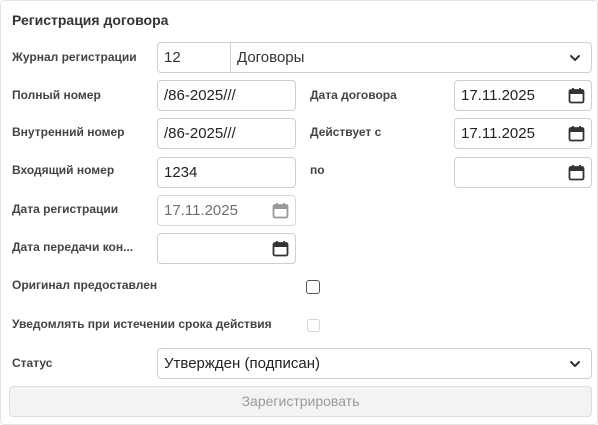 This screenshot has width=598, height=425. What do you see at coordinates (226, 172) in the screenshot?
I see `incoming-number-input: 1234` at bounding box center [226, 172].